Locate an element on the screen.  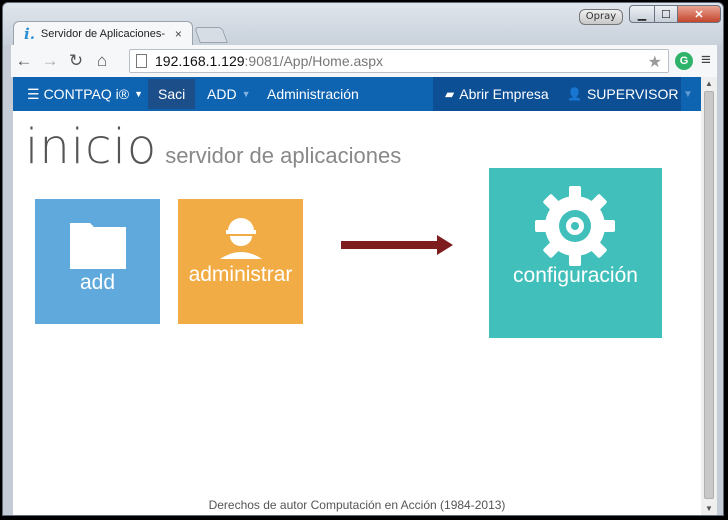
home-icon: ⌂ is located at coordinates (102, 61).